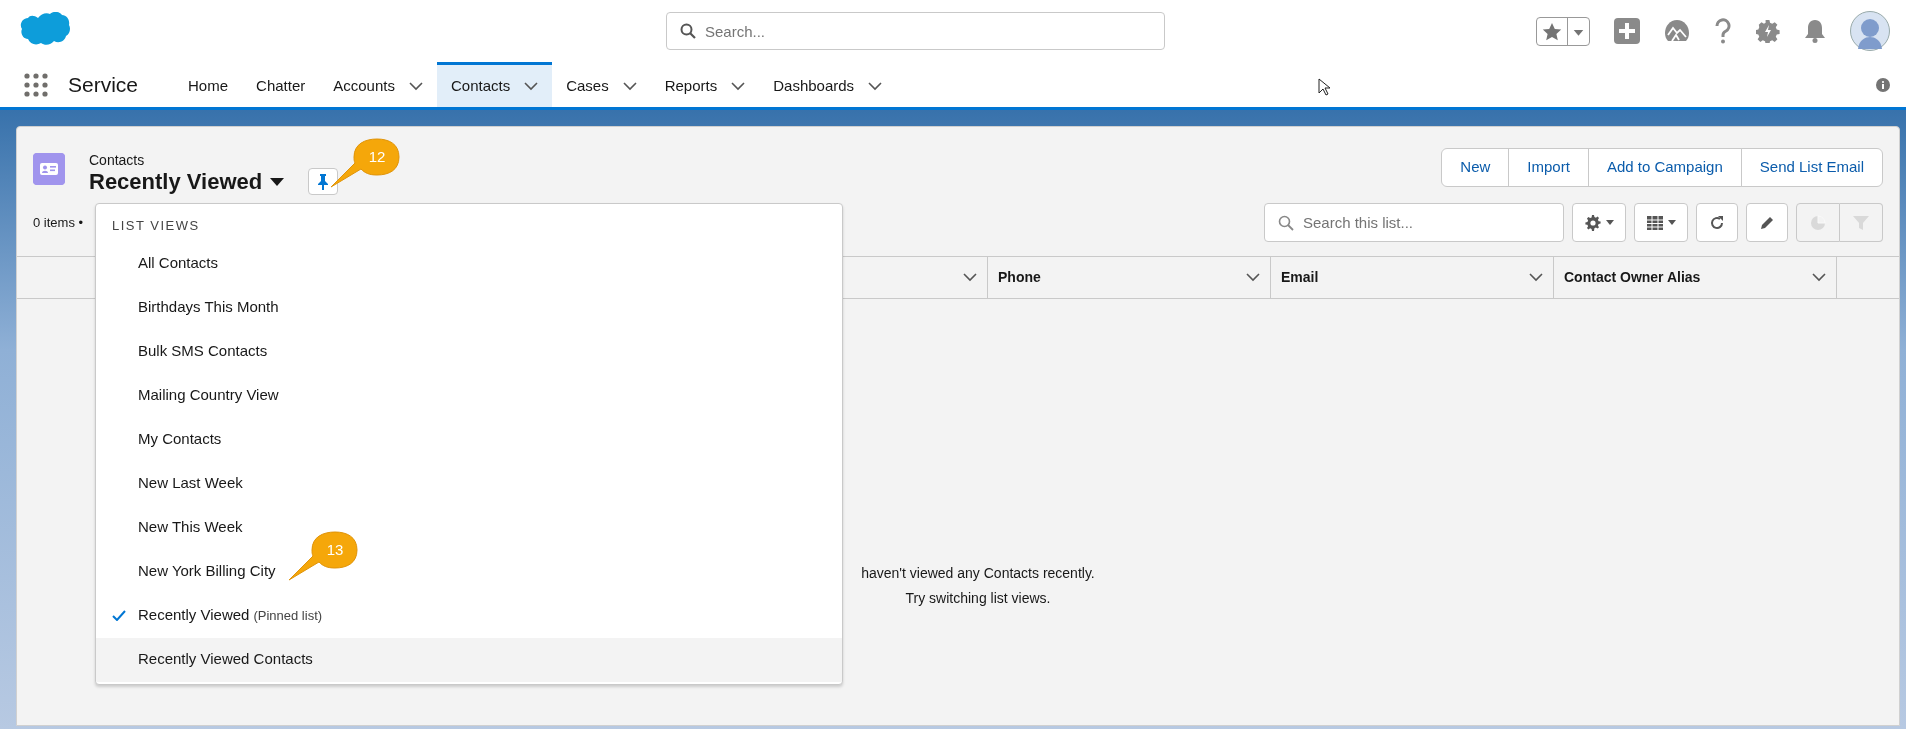 This screenshot has height=729, width=1906. I want to click on menu-item: Recently Viewed Contacts, so click(469, 659).